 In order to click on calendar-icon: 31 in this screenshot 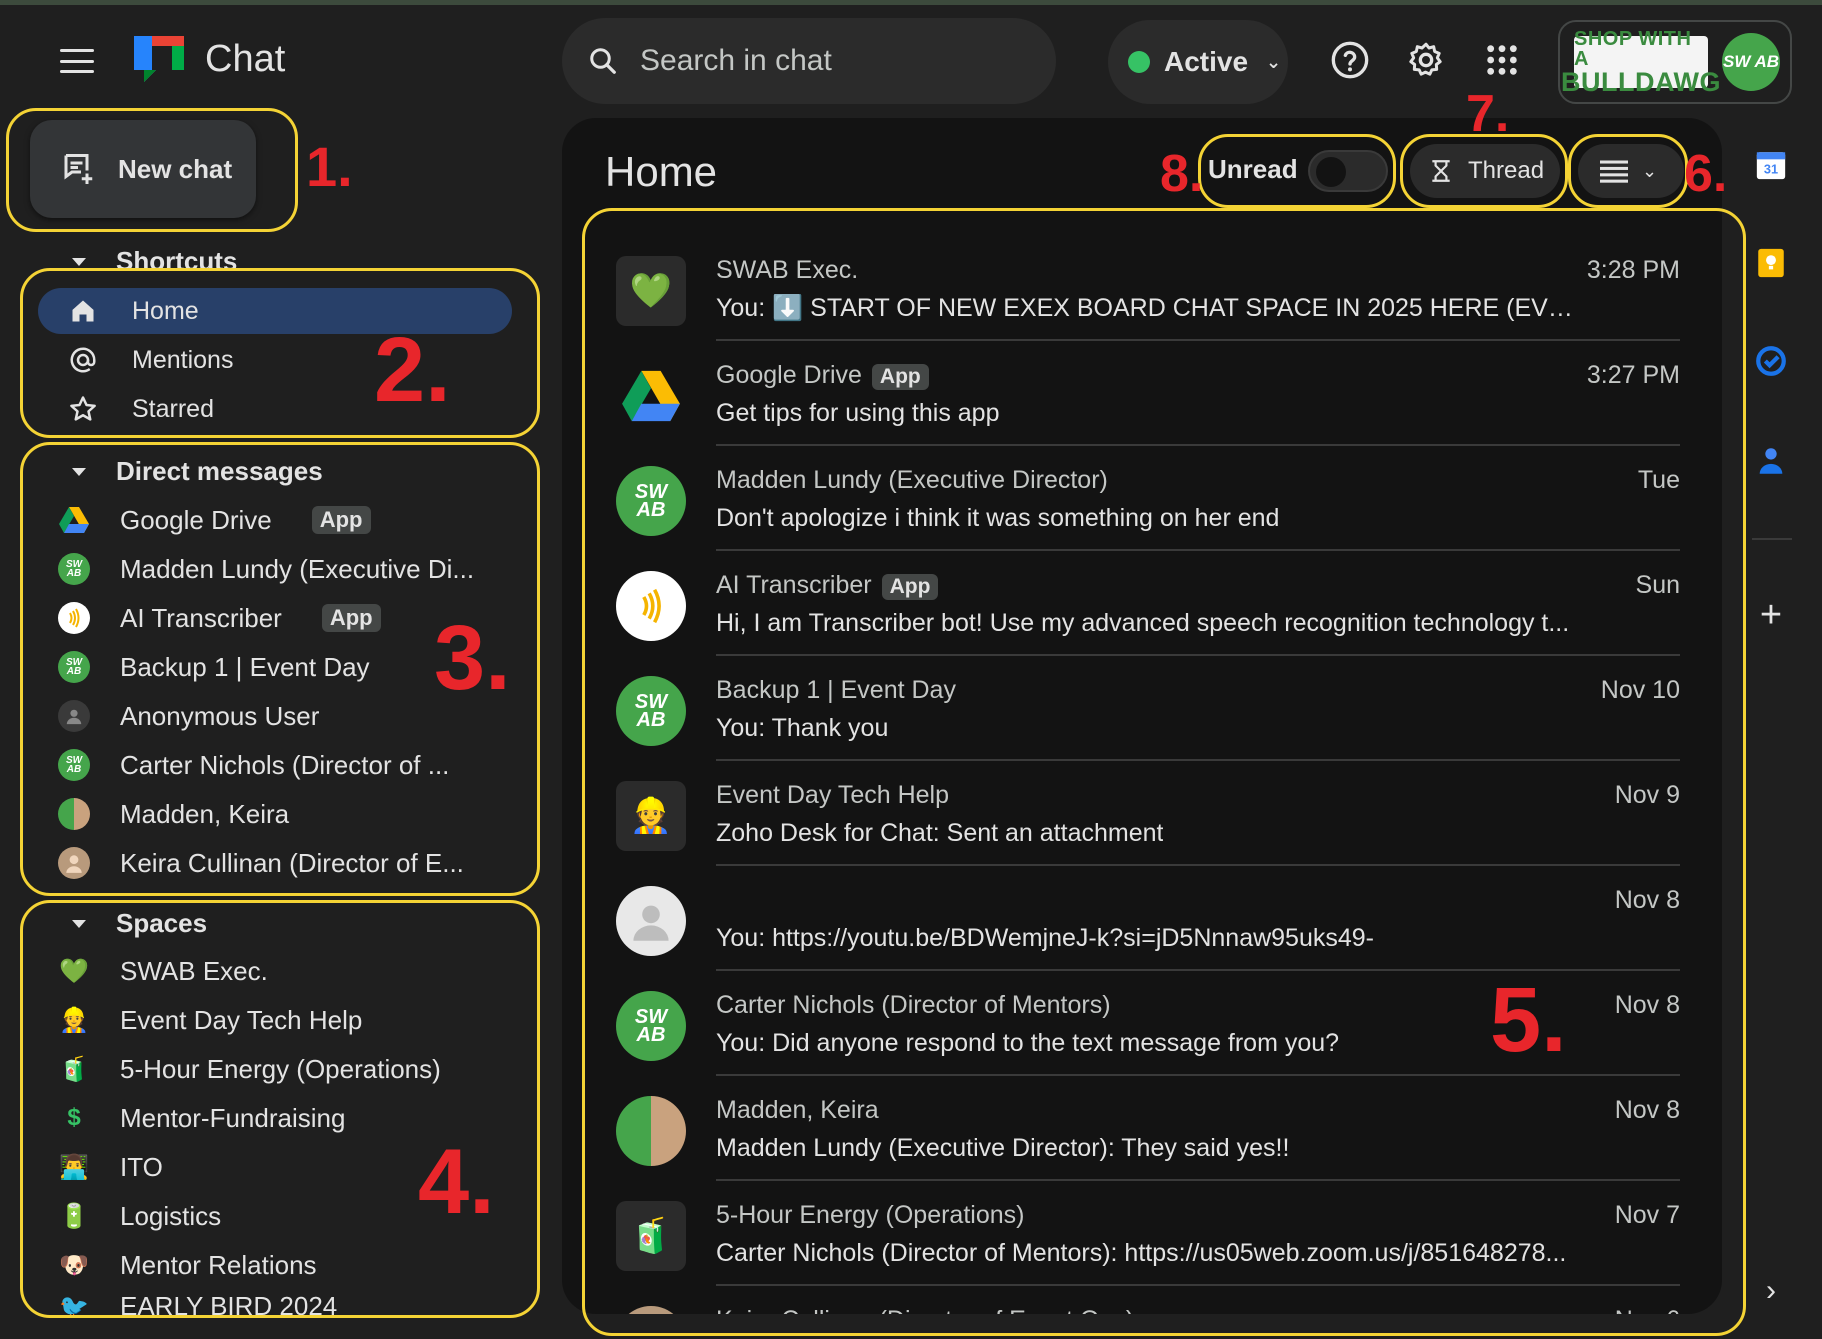, I will do `click(1771, 166)`.